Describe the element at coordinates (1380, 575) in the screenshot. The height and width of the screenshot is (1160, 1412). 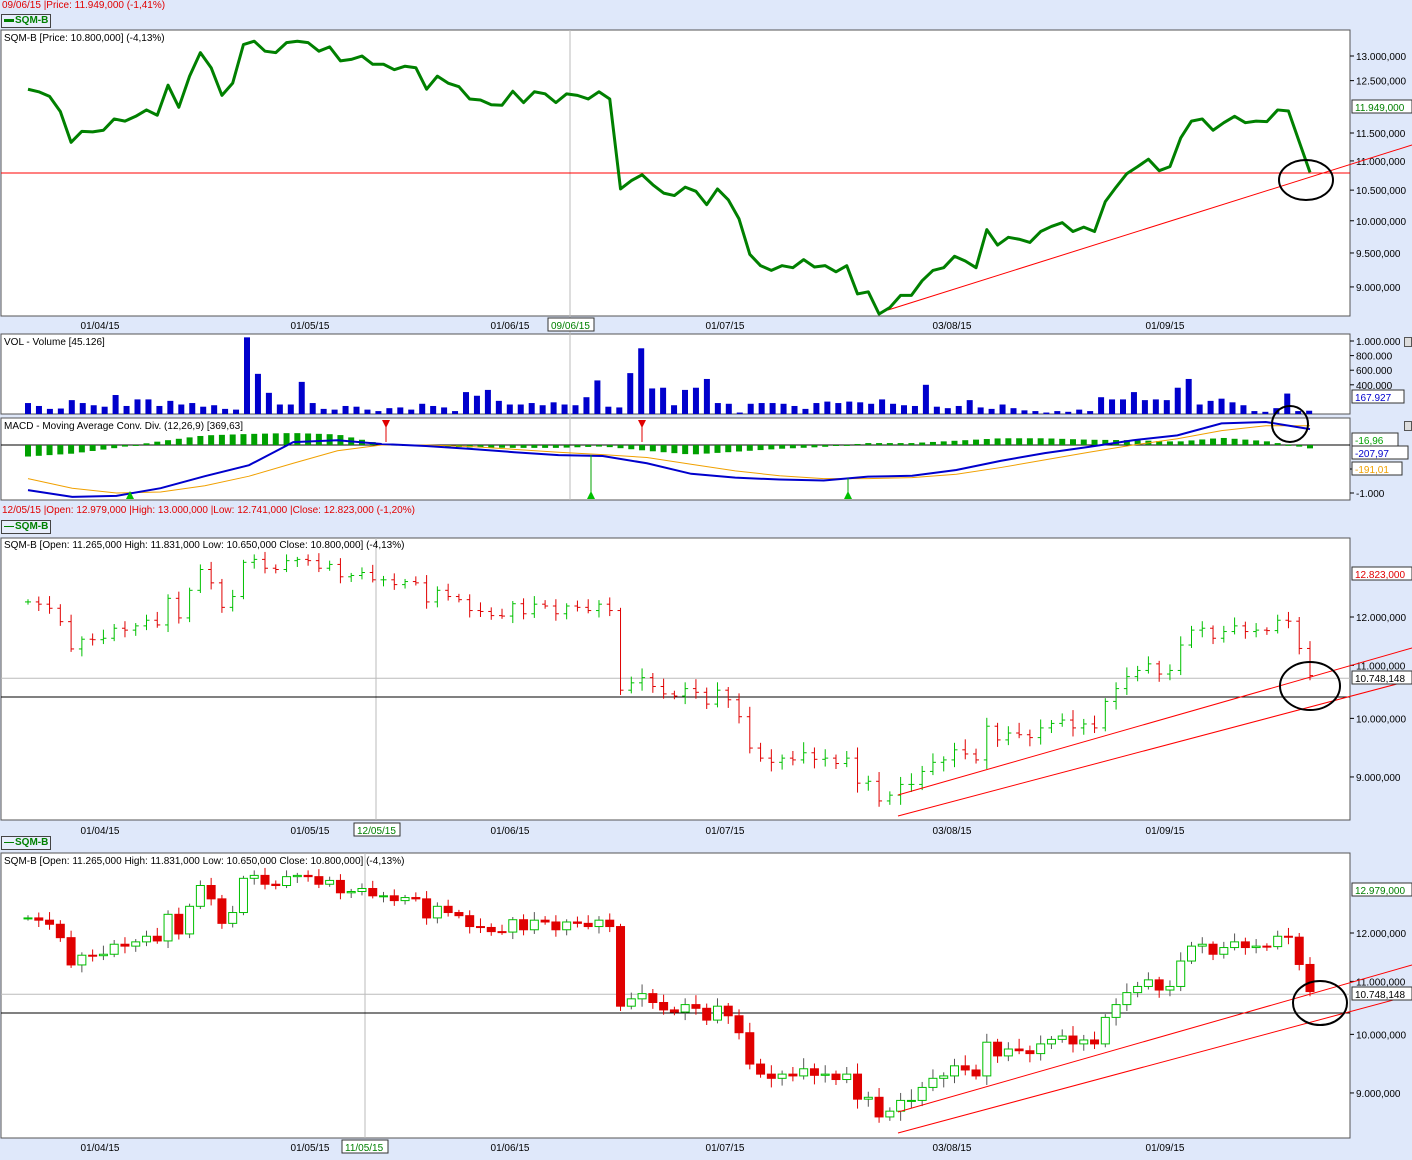
I see `last-close-label: 12.823,000` at that location.